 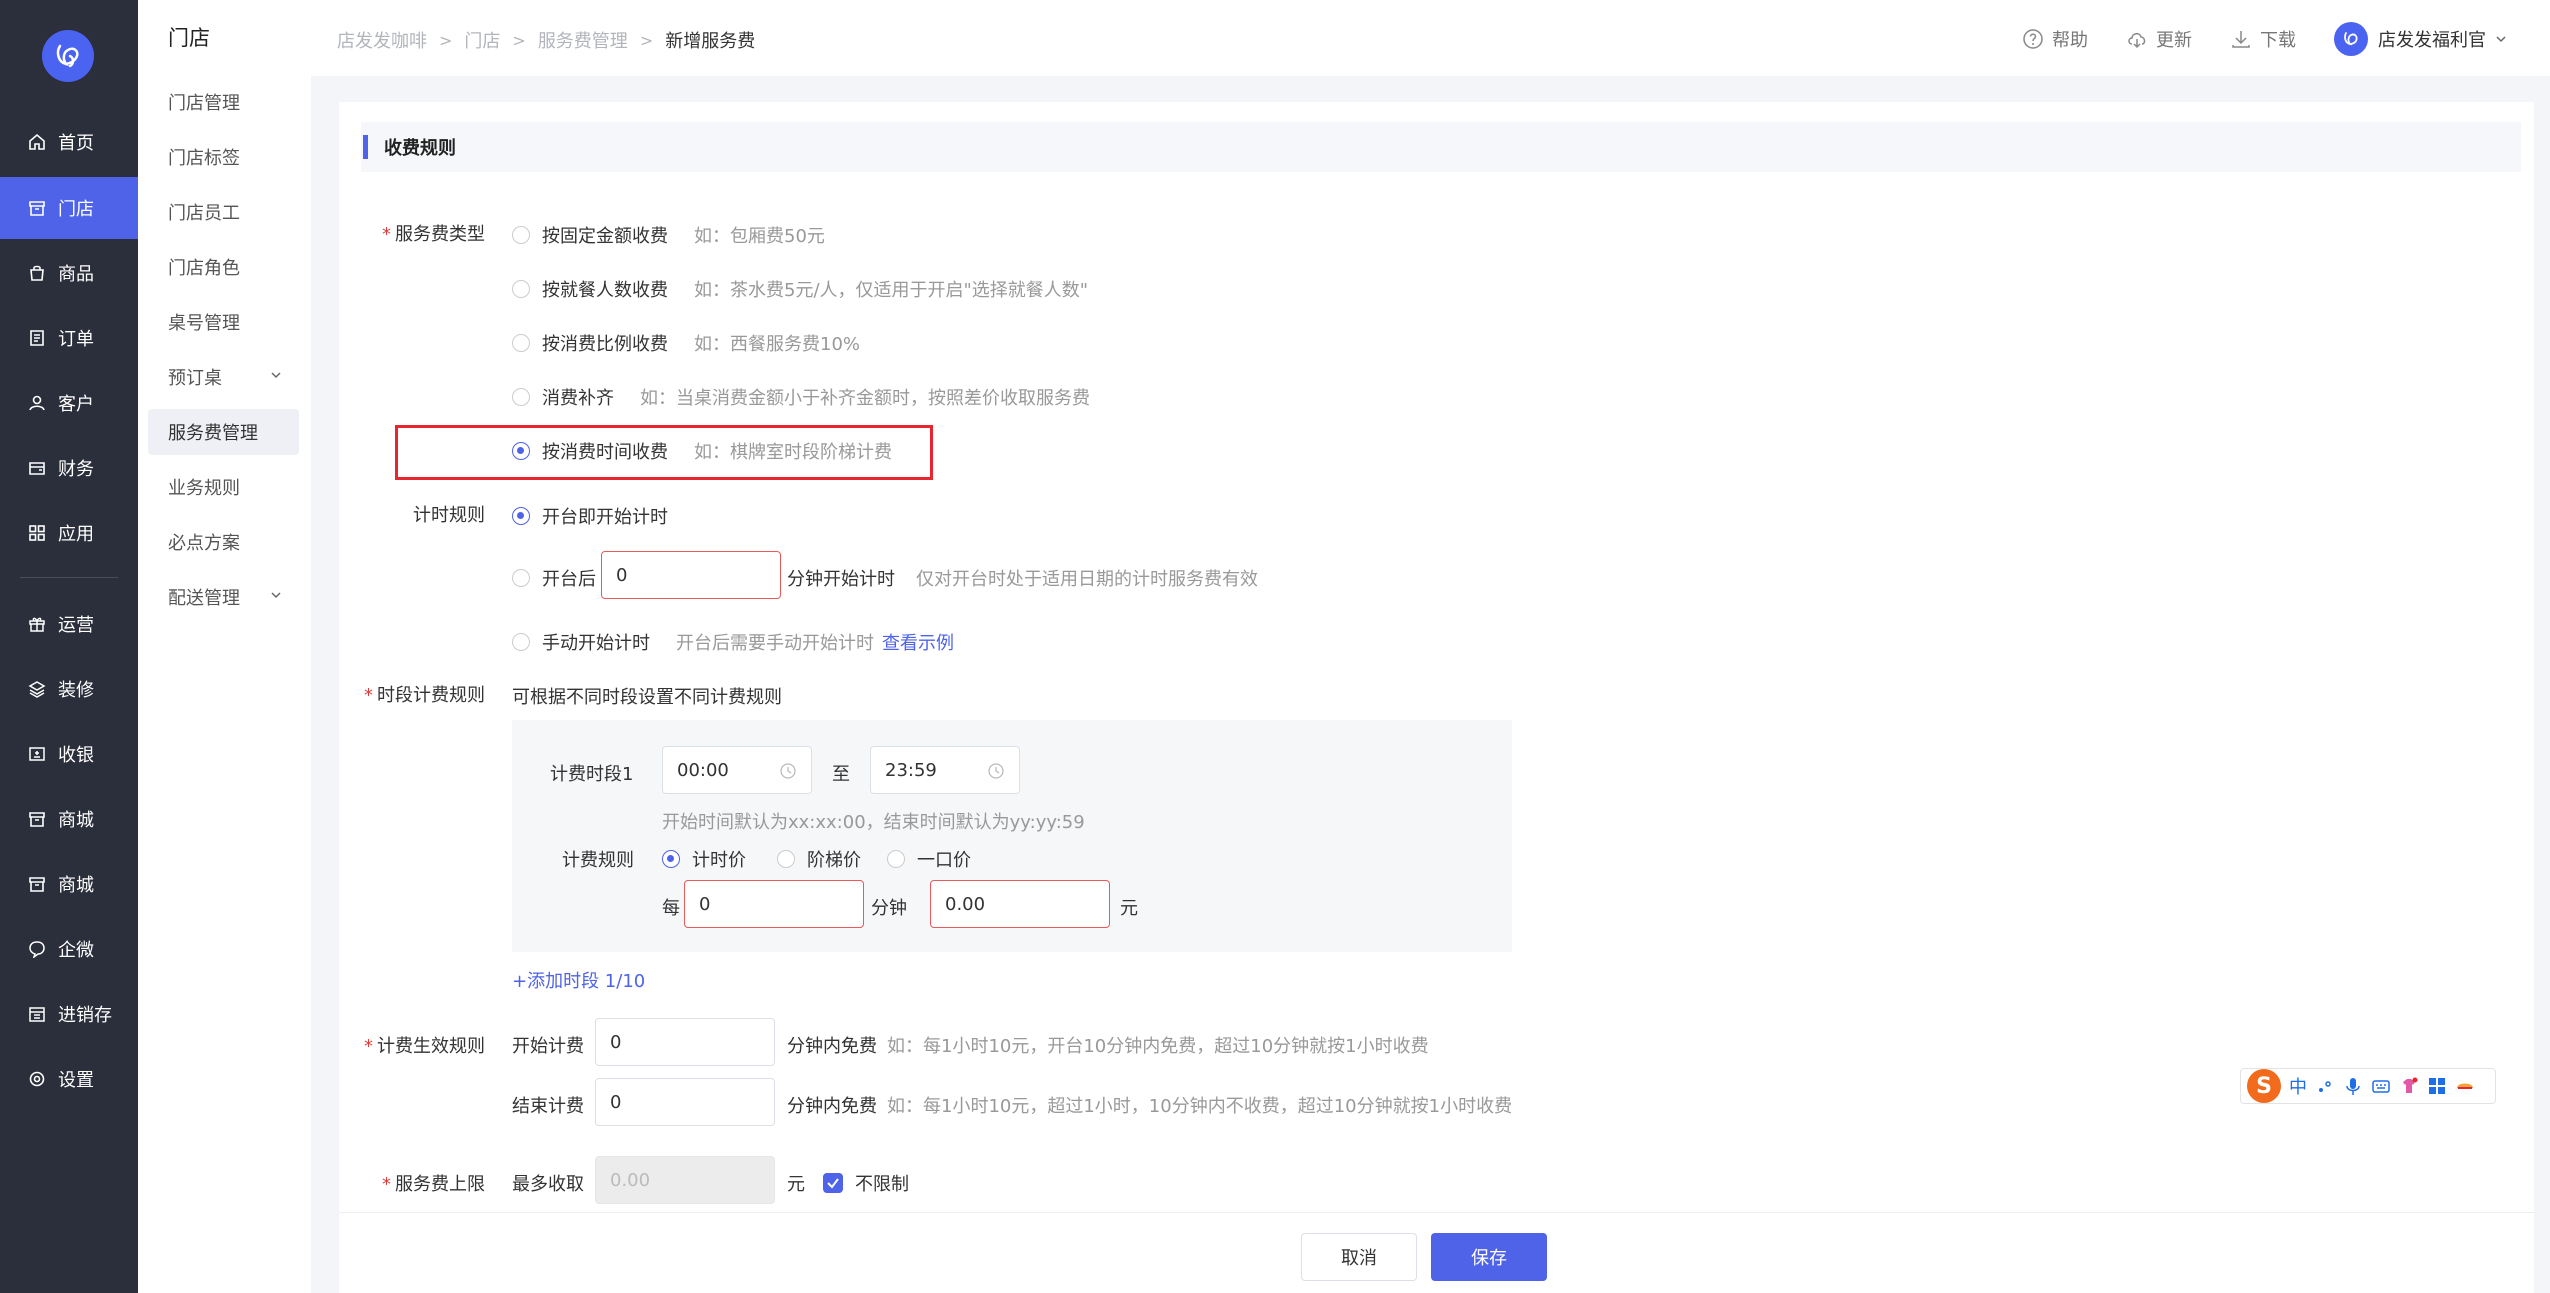 What do you see at coordinates (1359, 1257) in the screenshot?
I see `cancel-button: 取消` at bounding box center [1359, 1257].